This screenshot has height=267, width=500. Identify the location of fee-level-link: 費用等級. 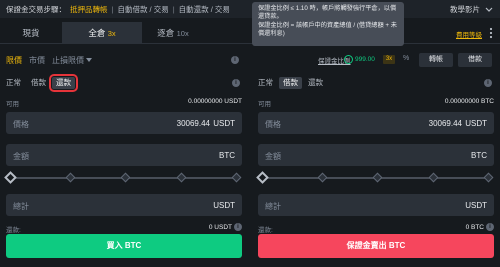
(469, 34).